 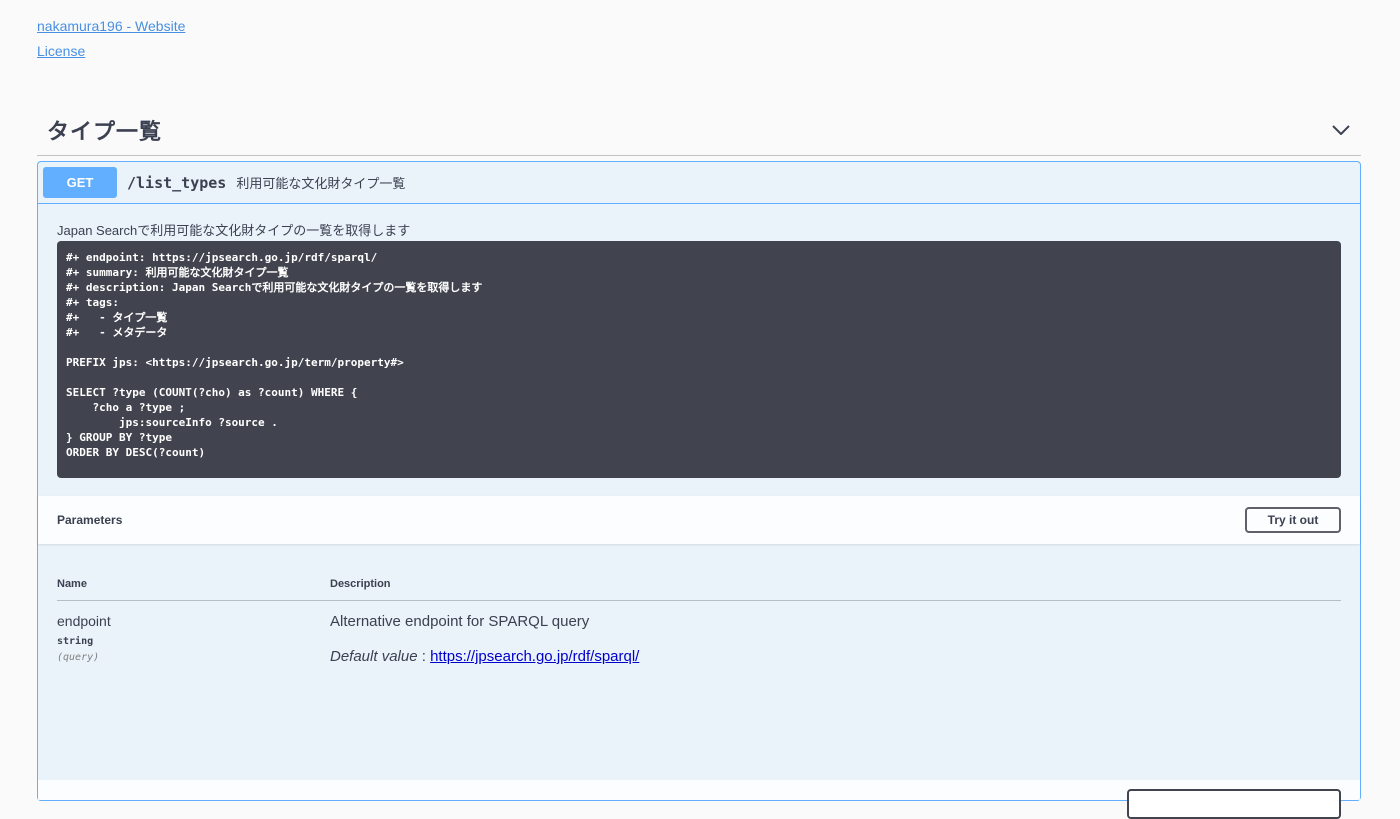 What do you see at coordinates (193, 639) in the screenshot?
I see `parameter-name-cell: endpoint string (query)` at bounding box center [193, 639].